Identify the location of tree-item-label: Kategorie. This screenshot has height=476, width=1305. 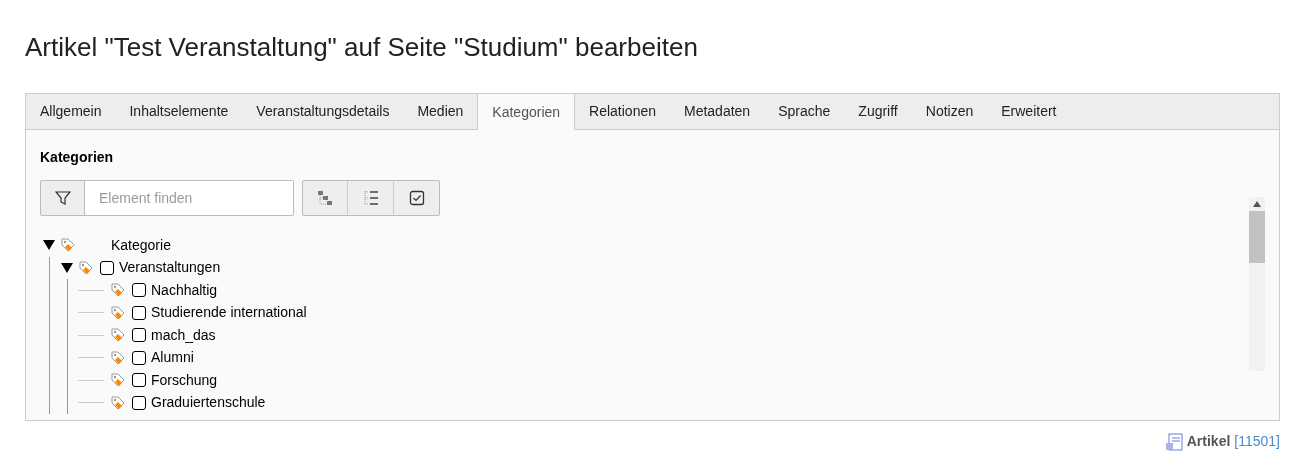
(141, 245).